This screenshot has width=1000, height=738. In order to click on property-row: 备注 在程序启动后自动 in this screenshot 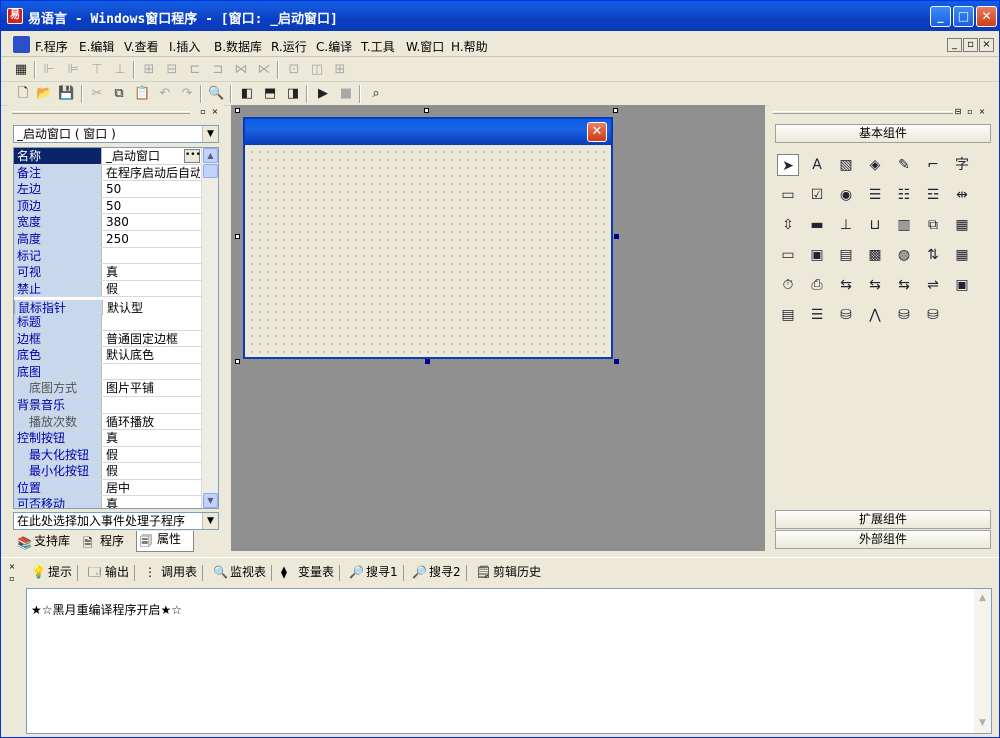, I will do `click(116, 173)`.